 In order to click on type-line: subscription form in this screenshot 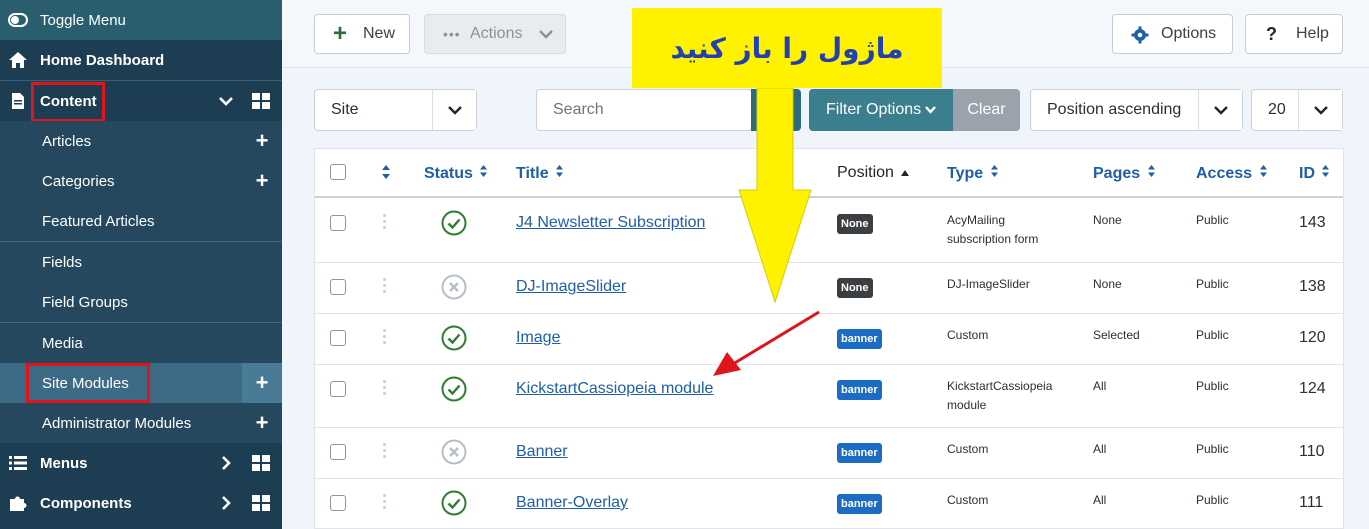, I will do `click(993, 239)`.